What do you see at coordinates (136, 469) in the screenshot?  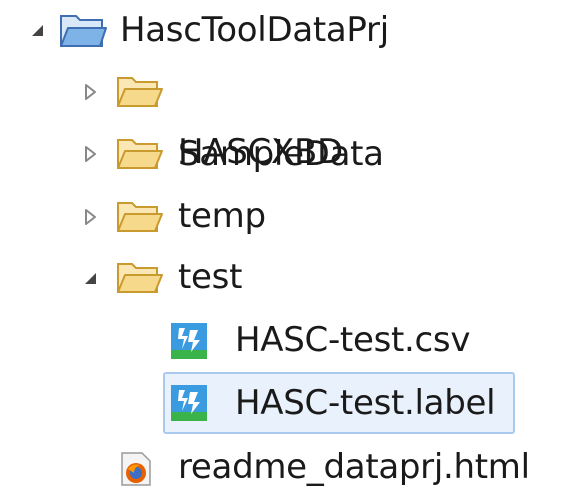 I see `firefox-html-icon` at bounding box center [136, 469].